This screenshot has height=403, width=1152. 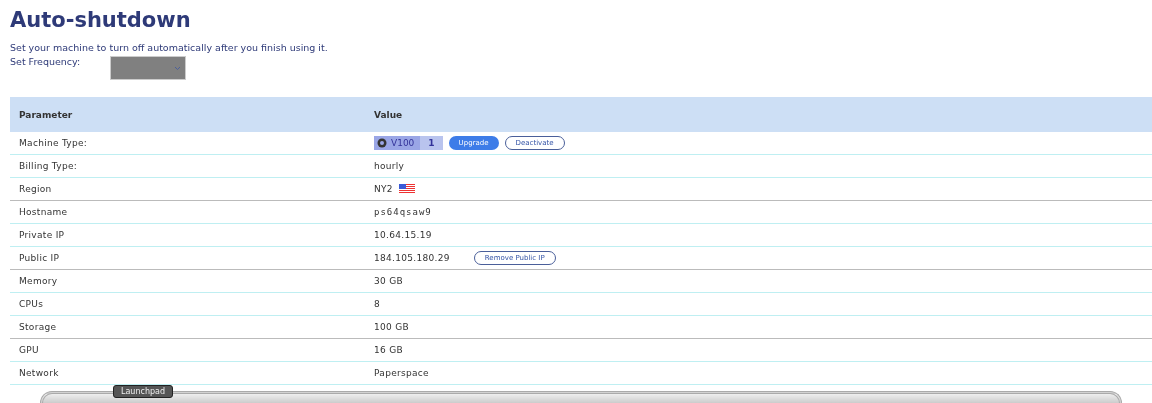 I want to click on column-header: Parameter, so click(x=45, y=114).